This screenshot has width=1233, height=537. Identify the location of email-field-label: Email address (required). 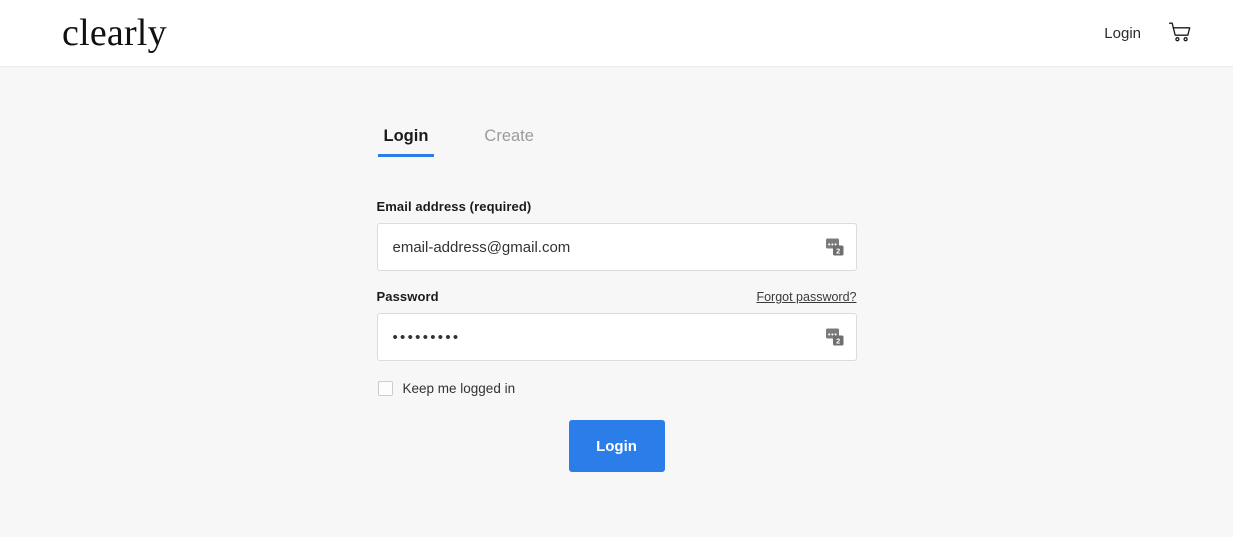
(454, 206).